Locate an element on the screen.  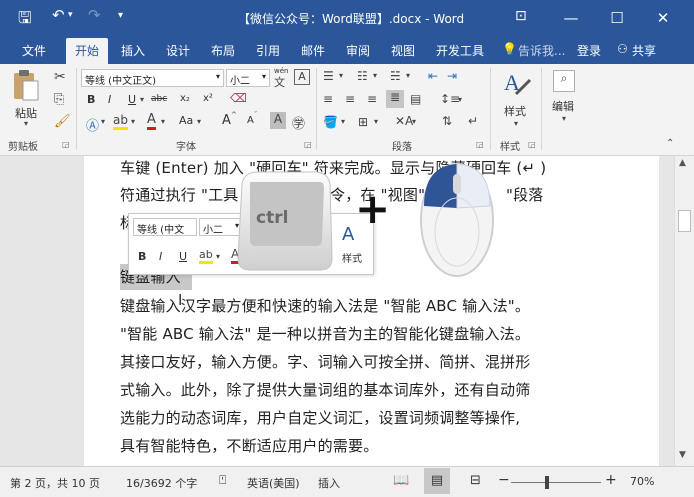
enclose-characters-icon: ㊫ is located at coordinates (298, 122).